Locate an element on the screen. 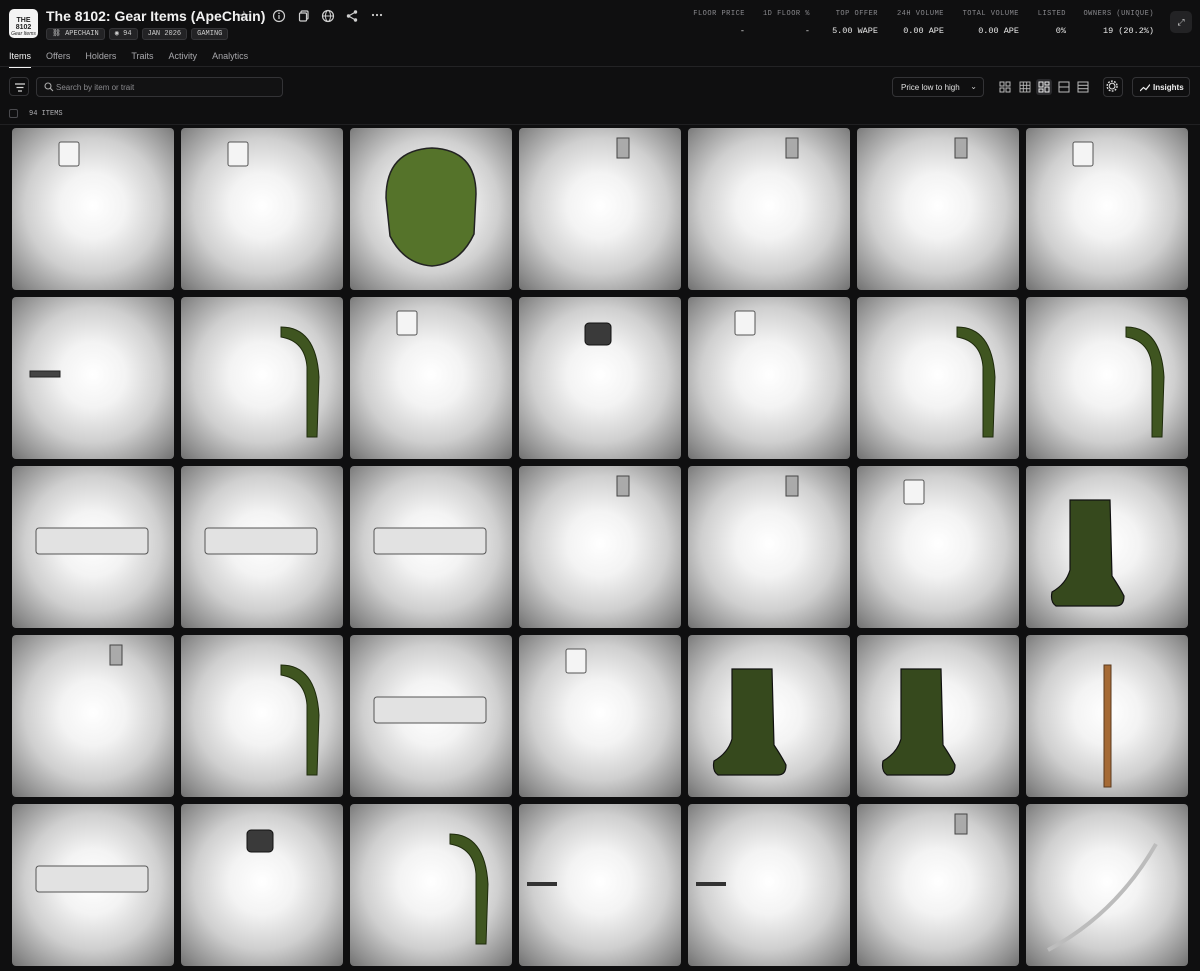  search-box is located at coordinates (159, 87).